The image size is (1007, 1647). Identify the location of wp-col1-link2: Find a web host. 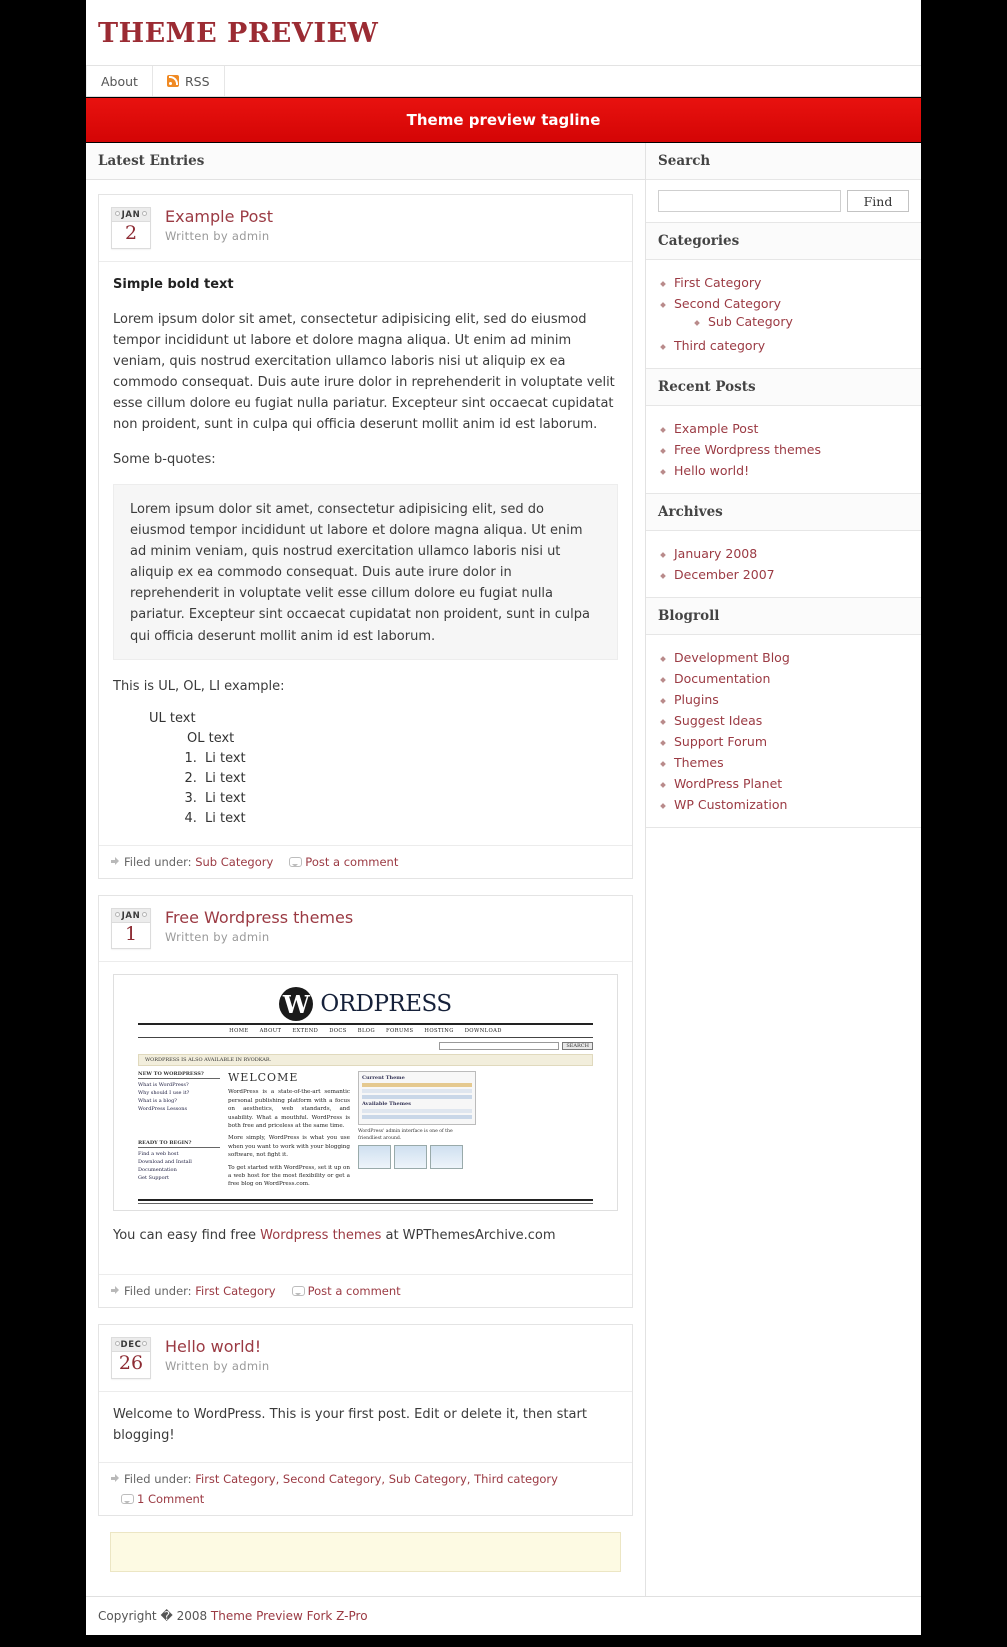
(158, 1154).